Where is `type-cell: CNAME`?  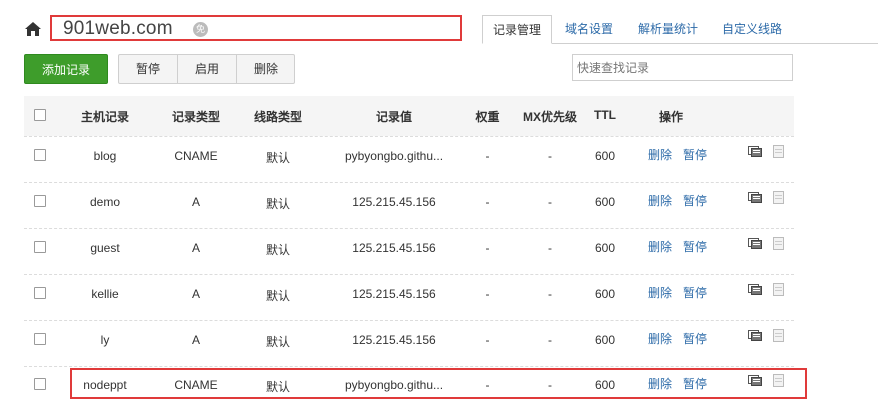
type-cell: CNAME is located at coordinates (196, 156).